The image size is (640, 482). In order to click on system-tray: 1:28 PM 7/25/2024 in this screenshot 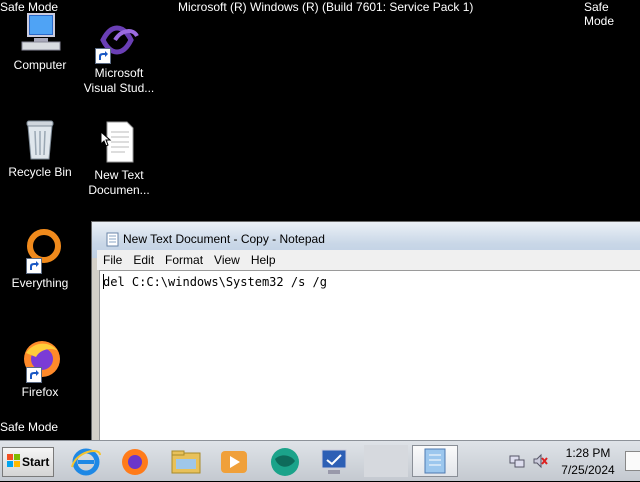, I will do `click(570, 461)`.